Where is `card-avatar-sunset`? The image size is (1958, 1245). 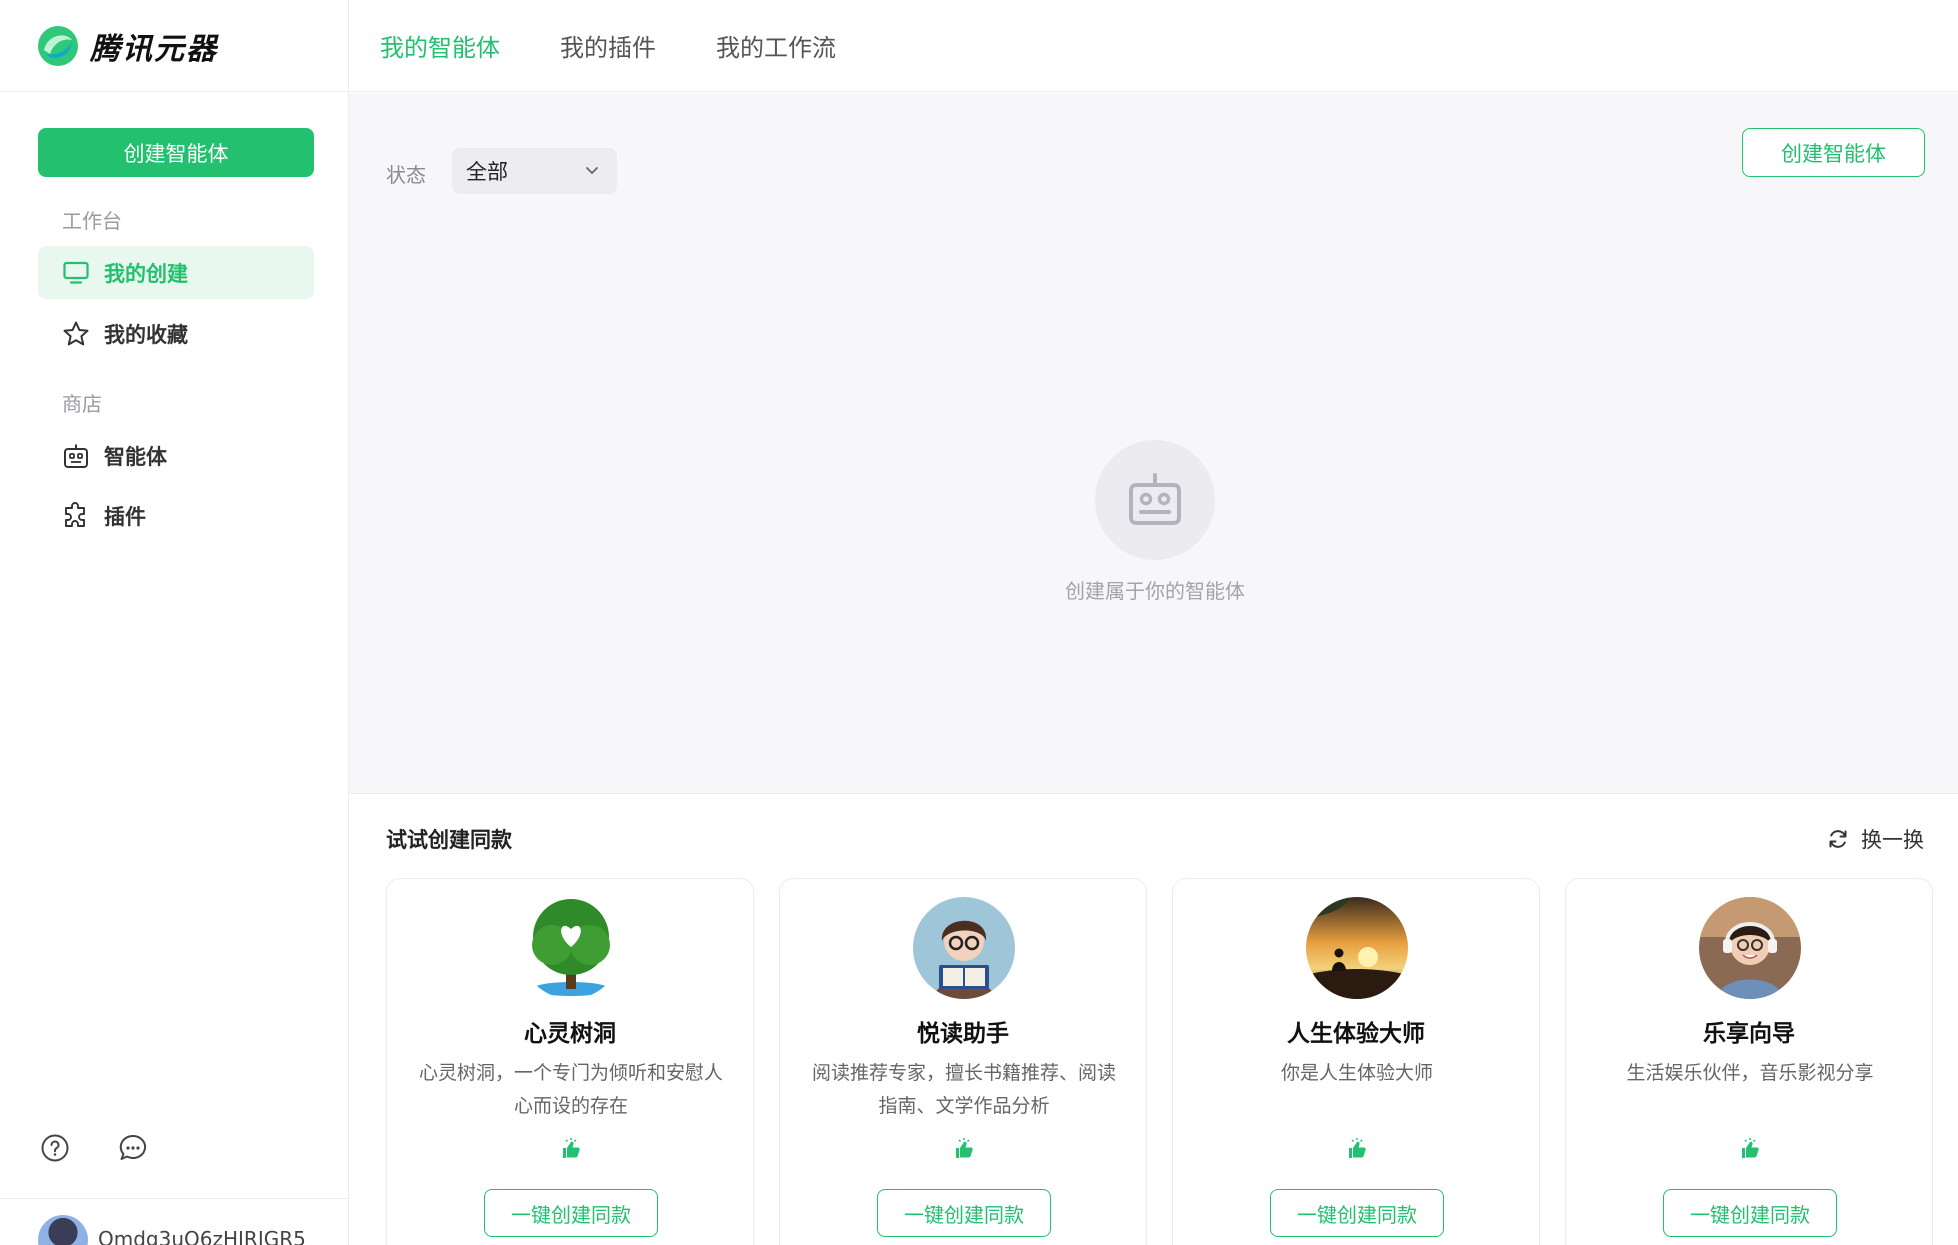 card-avatar-sunset is located at coordinates (1357, 948).